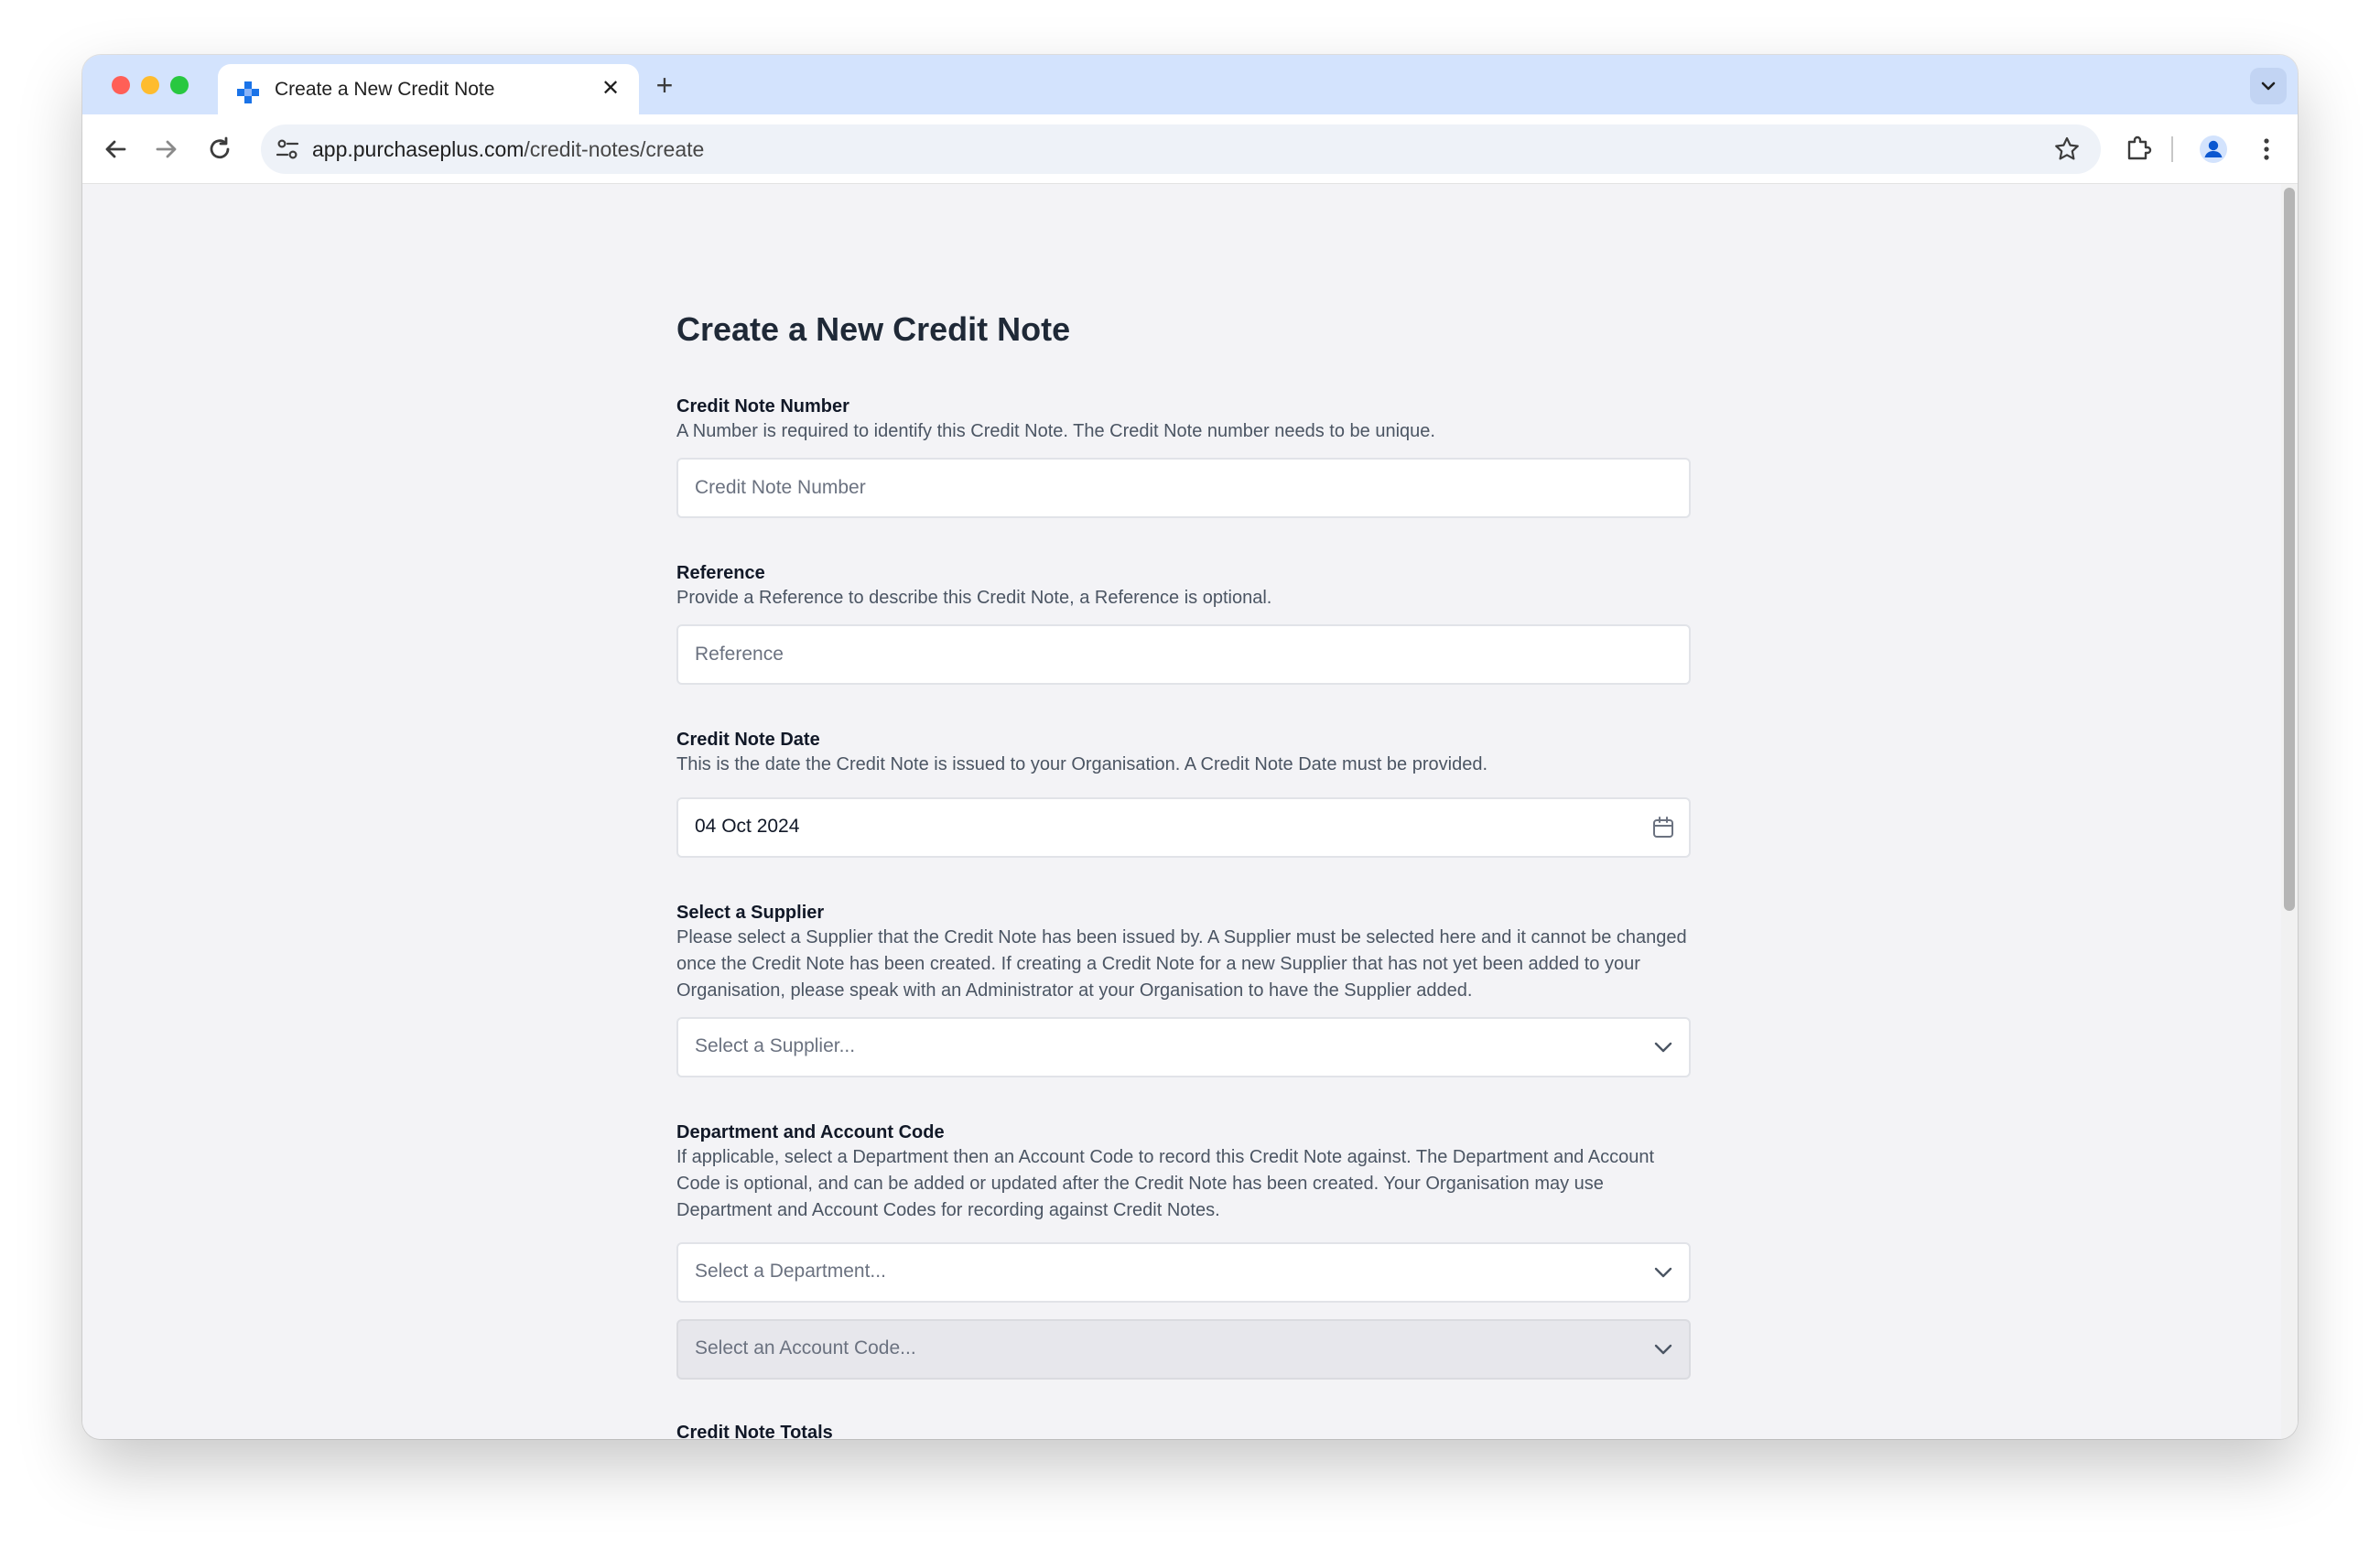  Describe the element at coordinates (1663, 827) in the screenshot. I see `calendar-icon` at that location.